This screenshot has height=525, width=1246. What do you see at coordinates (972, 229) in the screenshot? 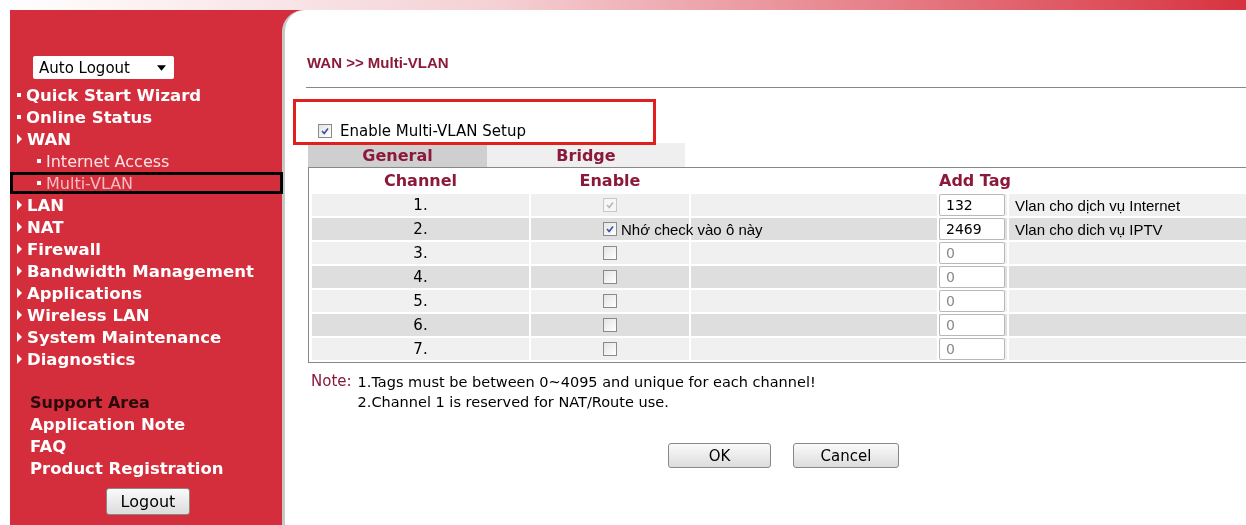
I see `tag-input: 2469` at bounding box center [972, 229].